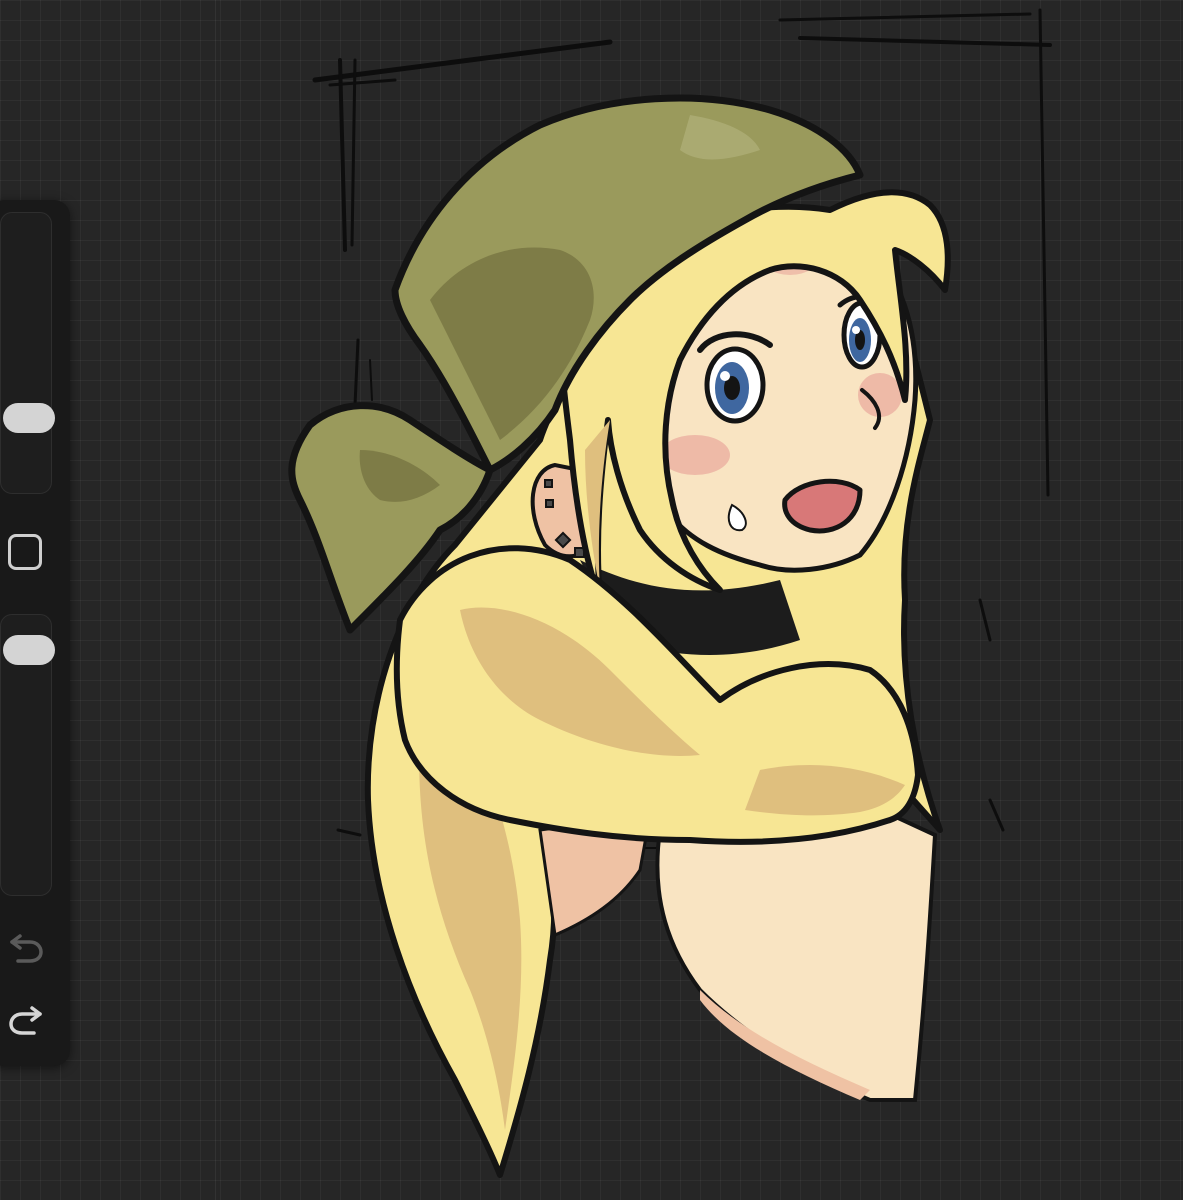 The width and height of the screenshot is (1183, 1200). I want to click on left-sidebar, so click(35, 633).